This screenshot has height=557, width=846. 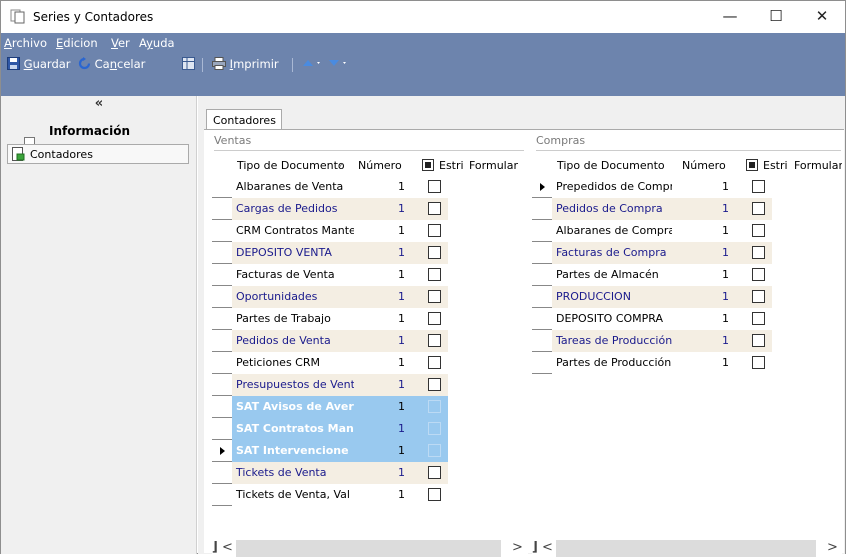 What do you see at coordinates (687, 231) in the screenshot?
I see `table-row: Albaranes de Compra 1` at bounding box center [687, 231].